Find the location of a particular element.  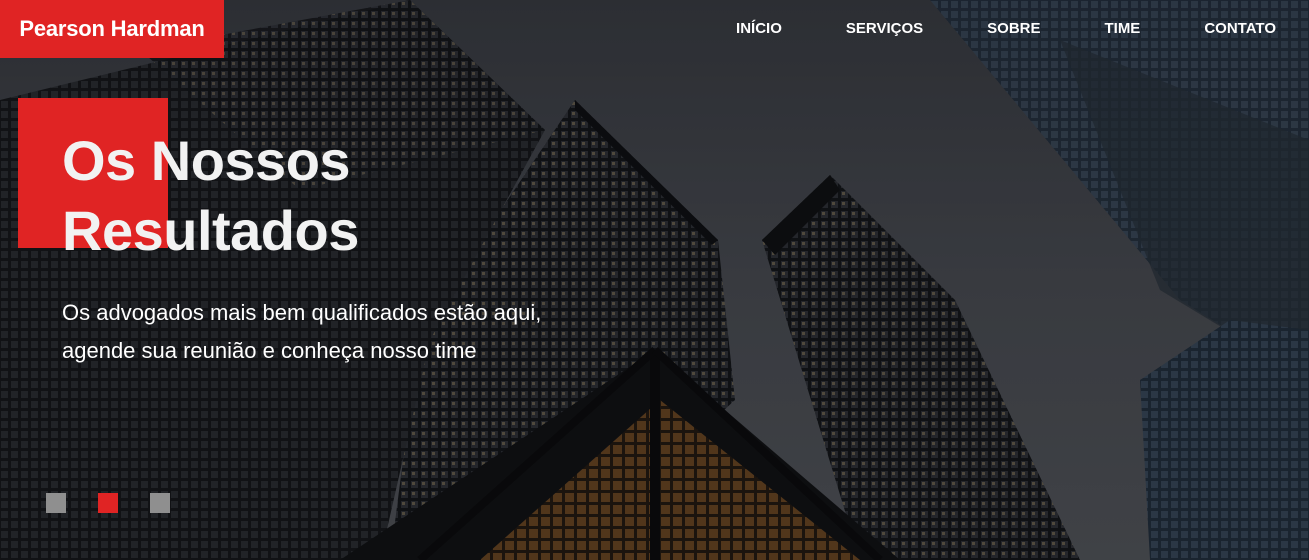

hero-title-line-2: Resultados is located at coordinates (210, 230).